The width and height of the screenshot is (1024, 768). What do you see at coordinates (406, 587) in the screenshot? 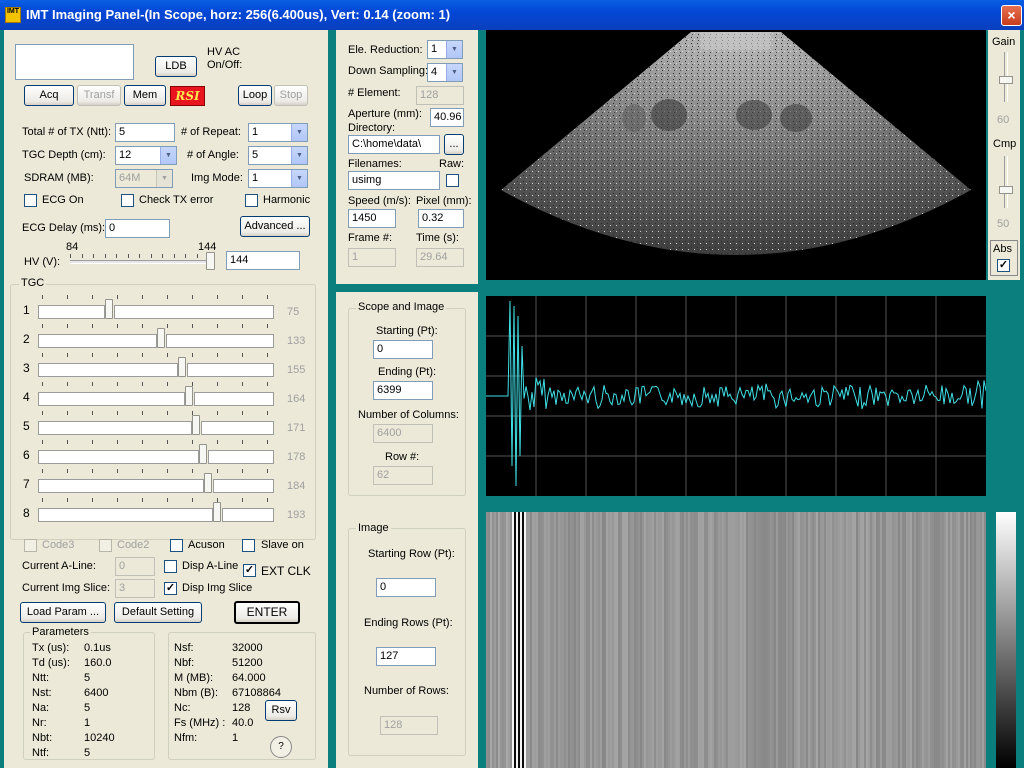
I see `image-start-row-input: 0` at bounding box center [406, 587].